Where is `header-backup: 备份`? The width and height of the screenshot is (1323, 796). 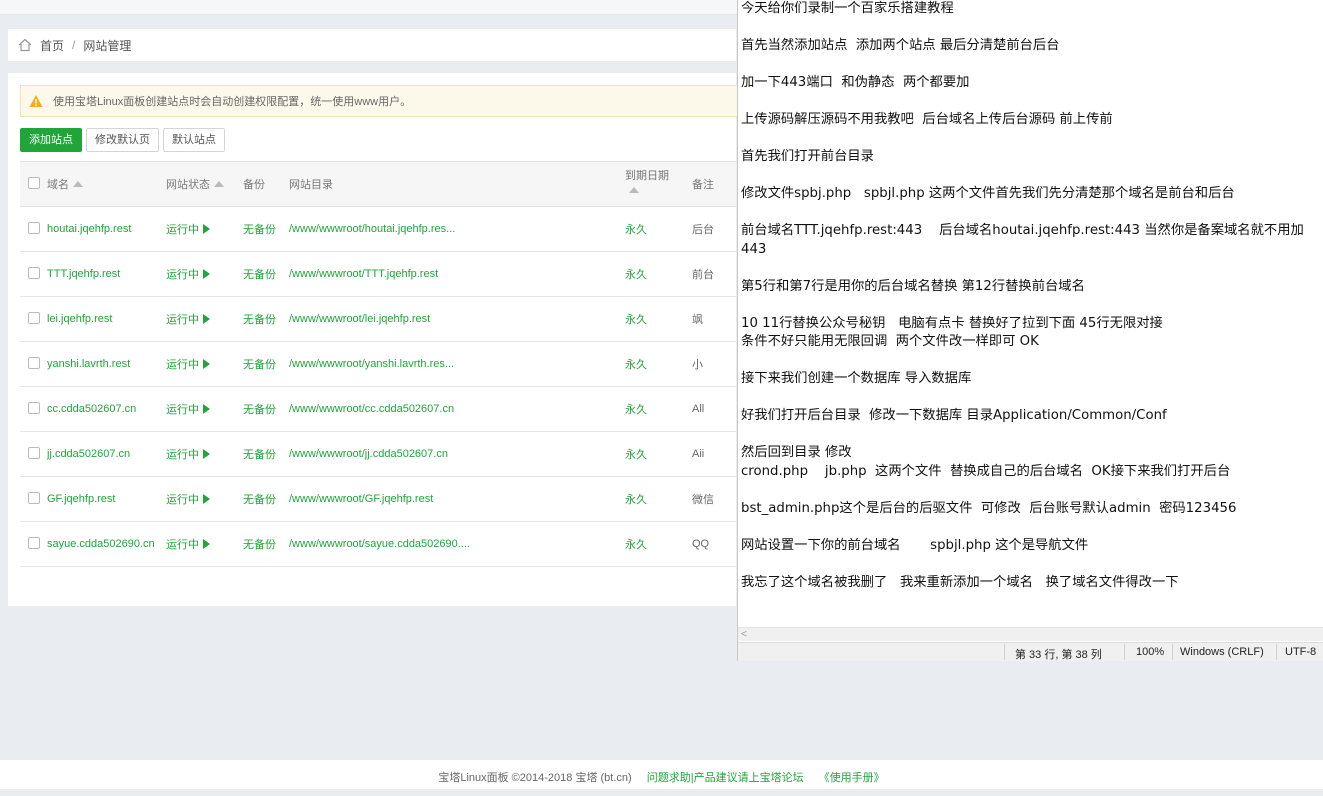
header-backup: 备份 is located at coordinates (265, 184).